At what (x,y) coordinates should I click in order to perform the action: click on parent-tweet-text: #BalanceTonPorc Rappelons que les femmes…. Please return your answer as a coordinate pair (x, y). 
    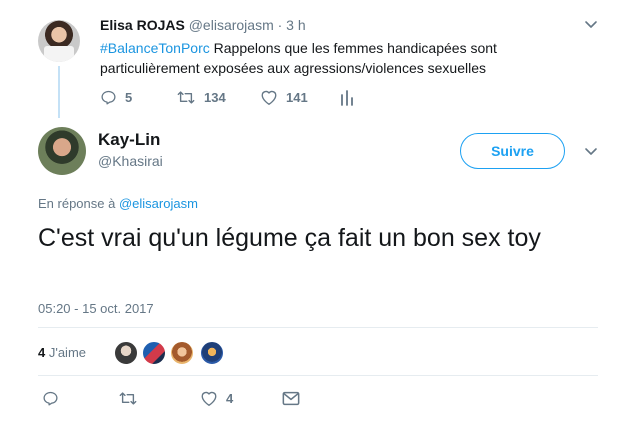
    Looking at the image, I should click on (320, 58).